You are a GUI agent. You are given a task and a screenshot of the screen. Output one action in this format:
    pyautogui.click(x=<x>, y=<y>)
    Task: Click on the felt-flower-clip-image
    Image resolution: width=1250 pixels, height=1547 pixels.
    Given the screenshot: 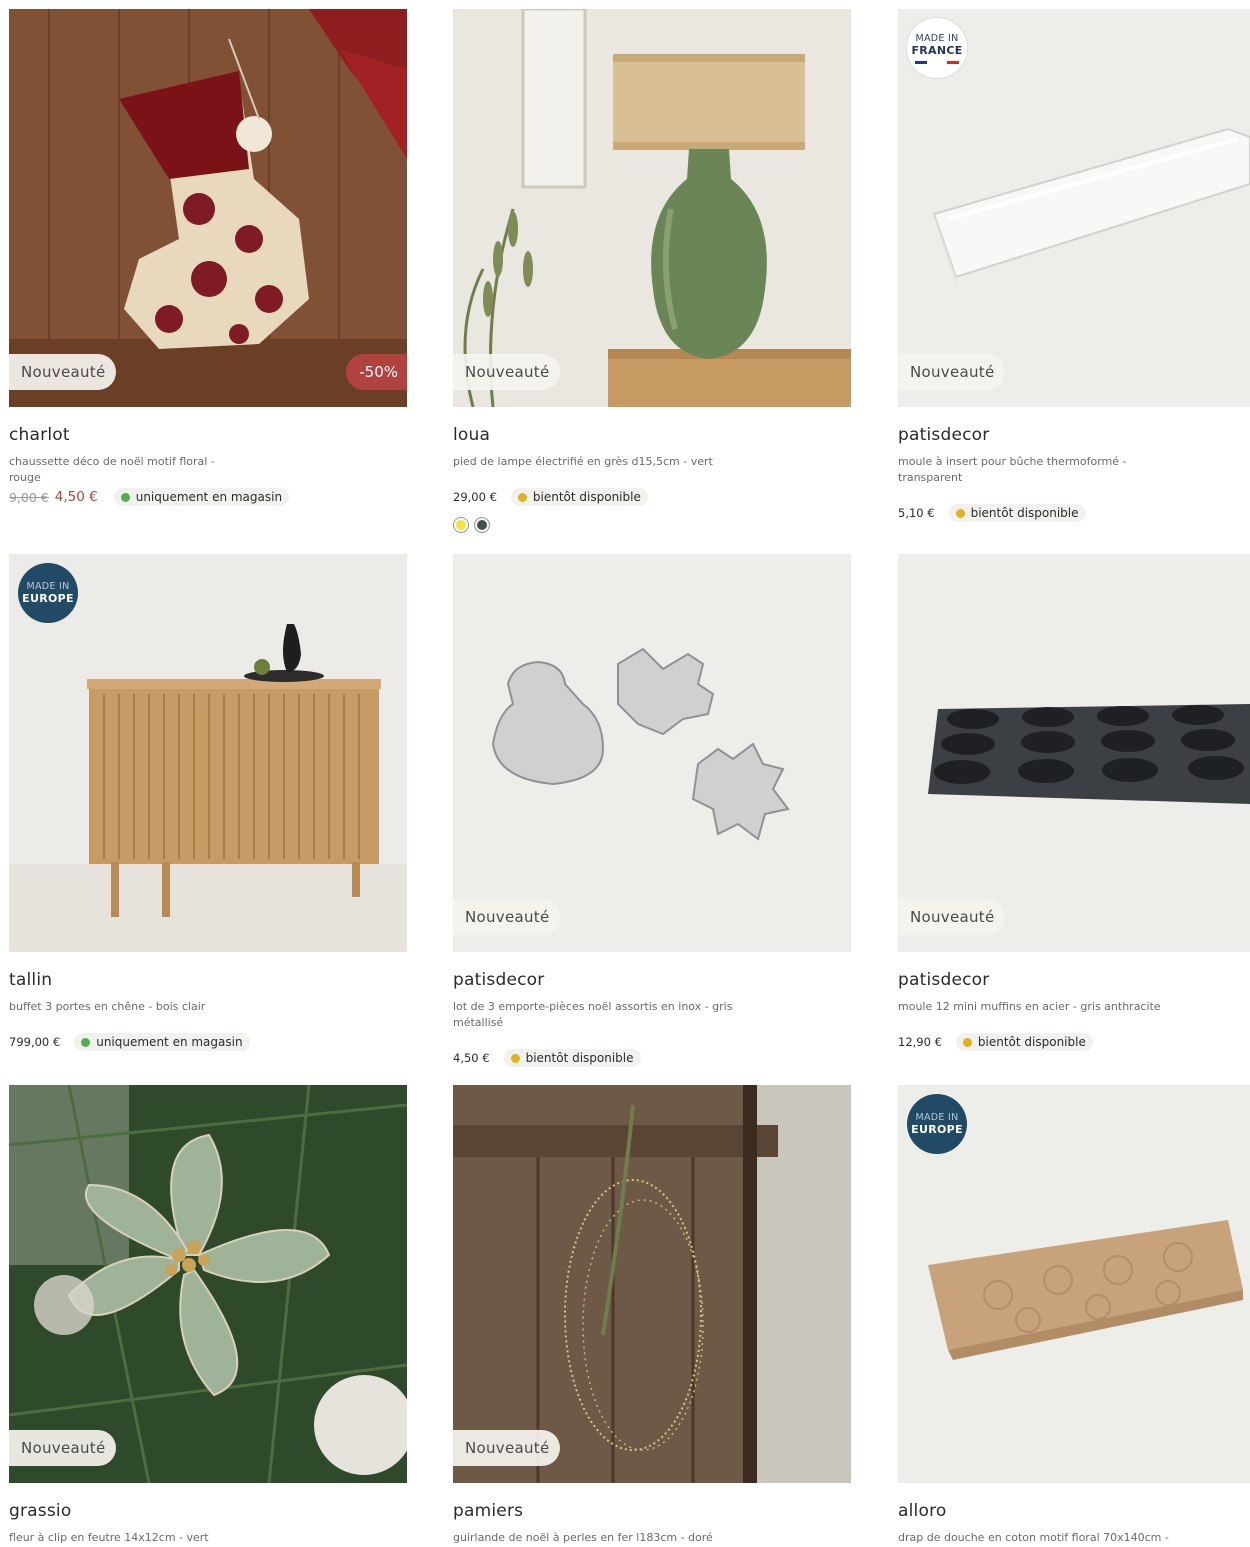 What is the action you would take?
    pyautogui.click(x=208, y=1284)
    